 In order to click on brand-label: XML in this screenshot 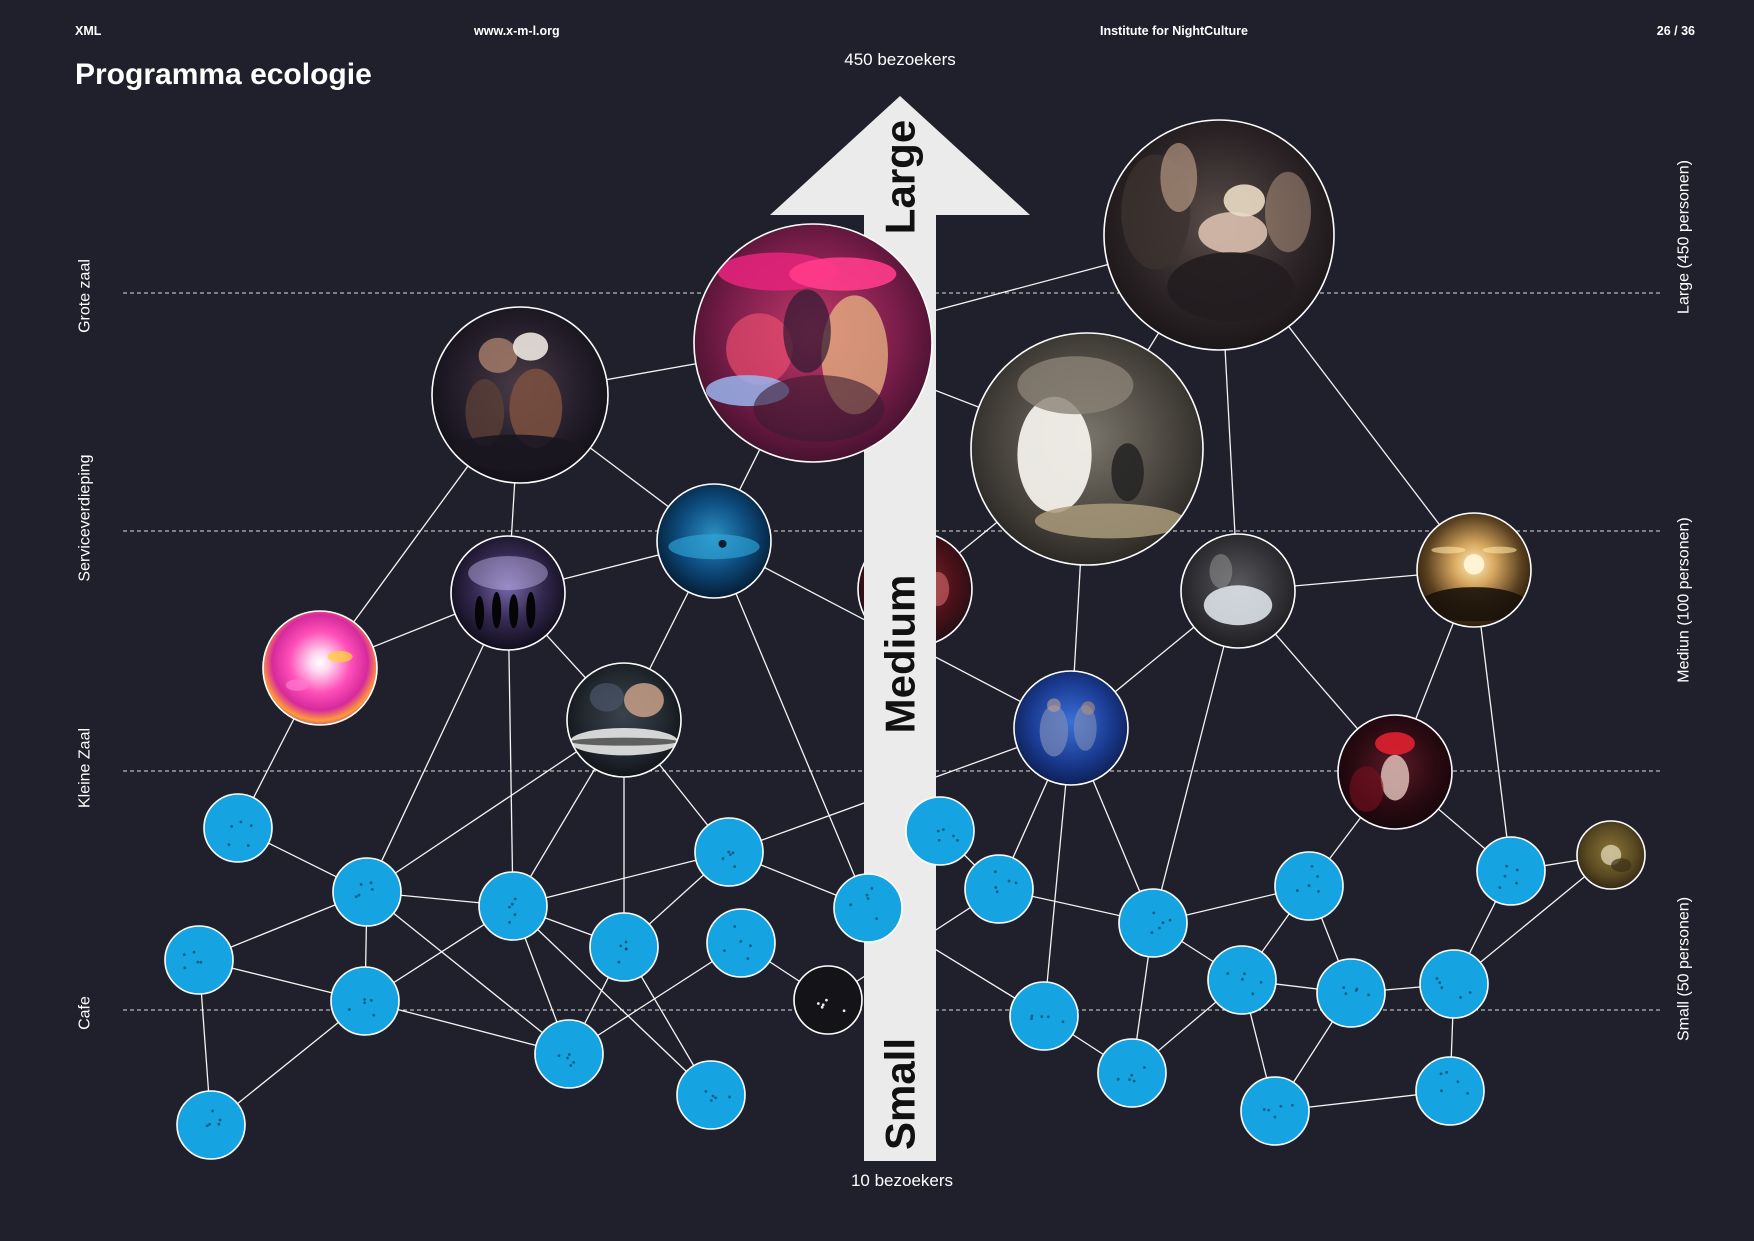, I will do `click(88, 31)`.